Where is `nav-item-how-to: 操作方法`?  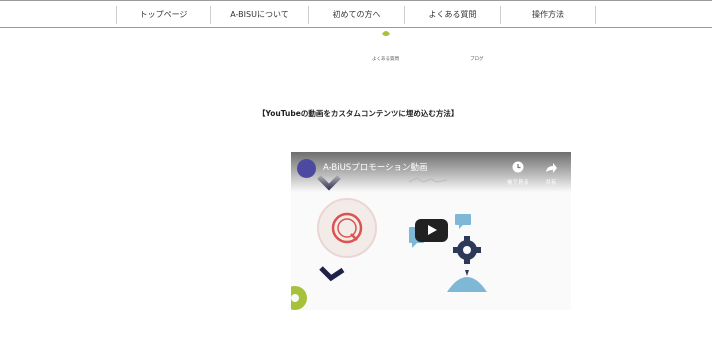 nav-item-how-to: 操作方法 is located at coordinates (548, 15).